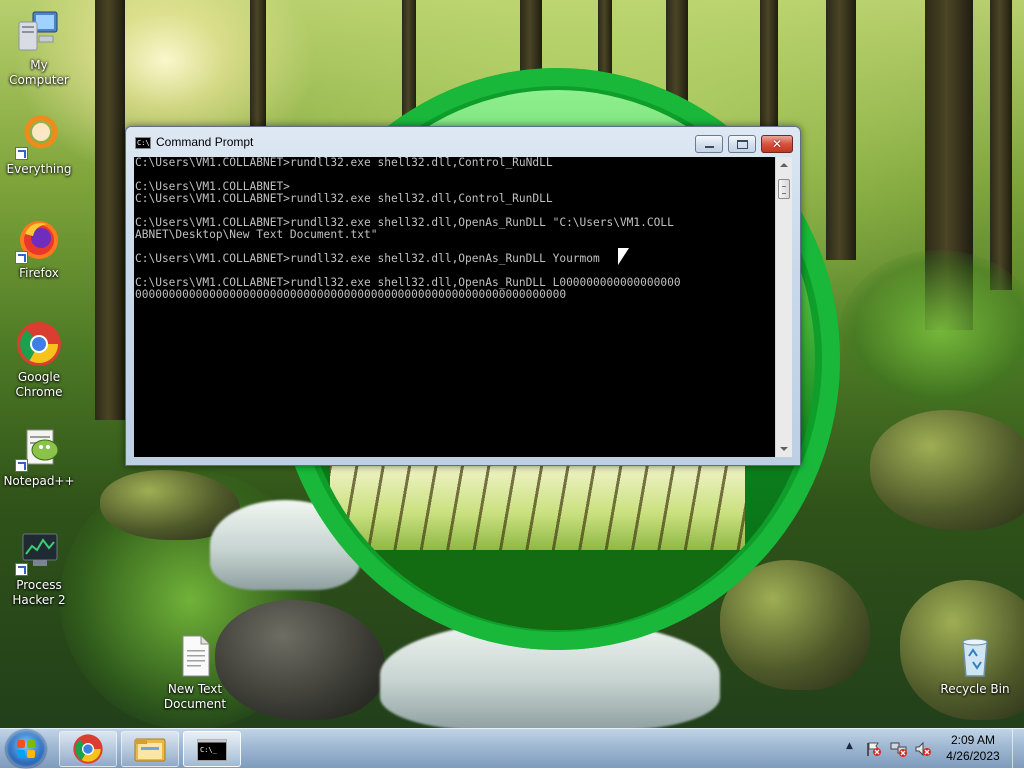  What do you see at coordinates (39, 448) in the screenshot?
I see `notepadpp-icon` at bounding box center [39, 448].